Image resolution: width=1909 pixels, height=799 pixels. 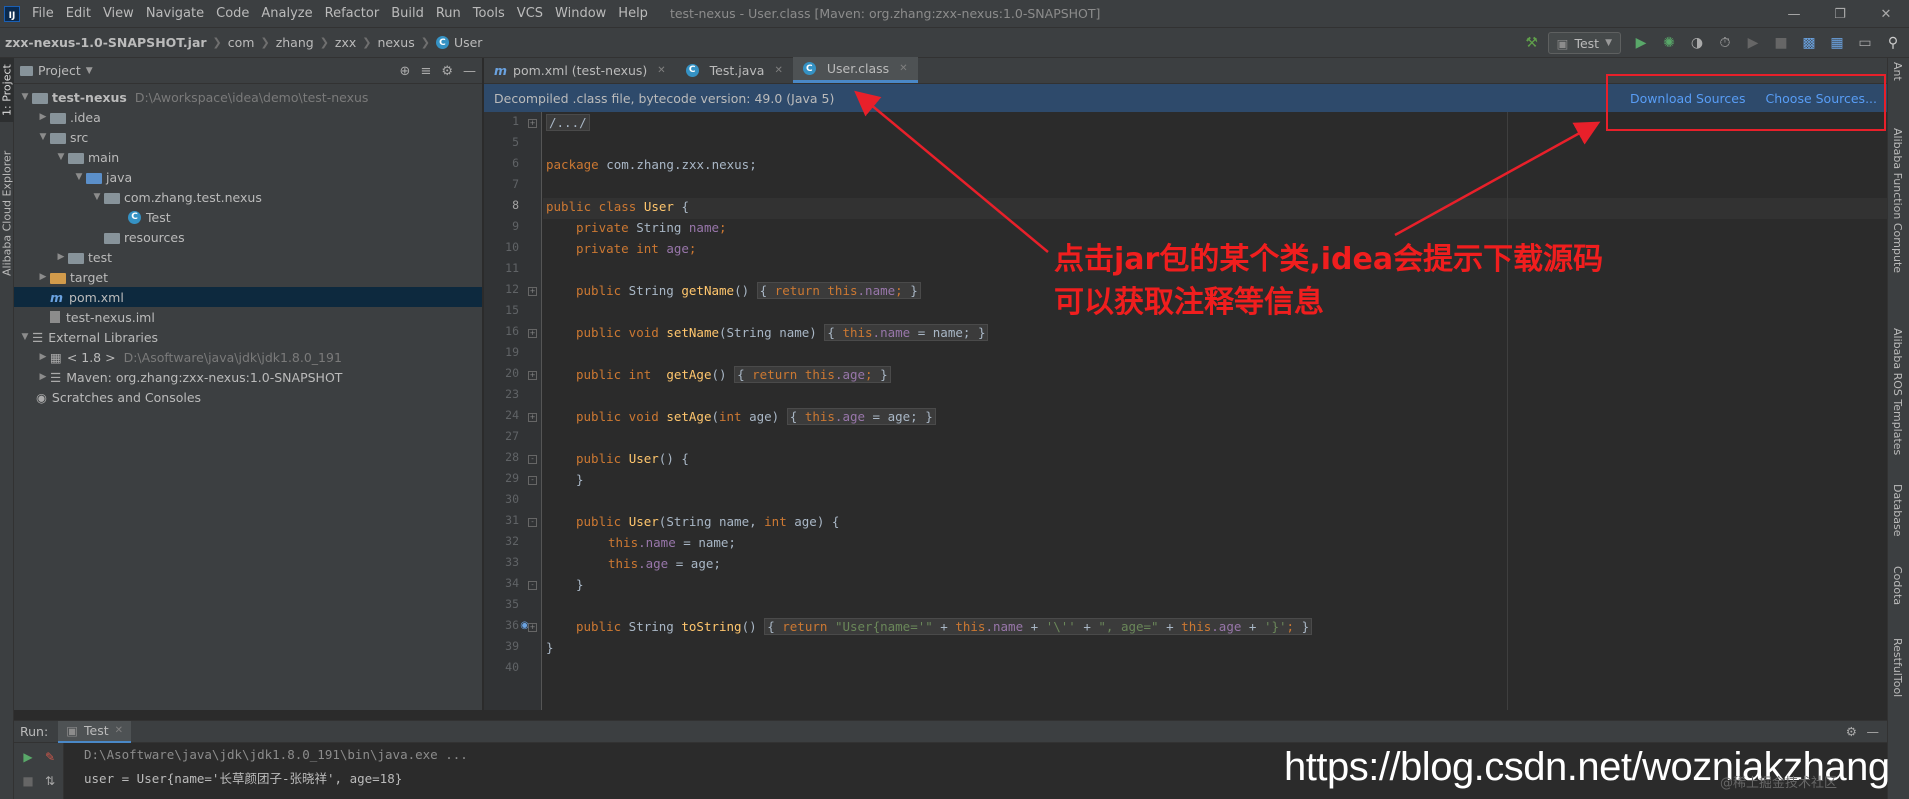 What do you see at coordinates (1641, 43) in the screenshot?
I see `run-icon: ▶` at bounding box center [1641, 43].